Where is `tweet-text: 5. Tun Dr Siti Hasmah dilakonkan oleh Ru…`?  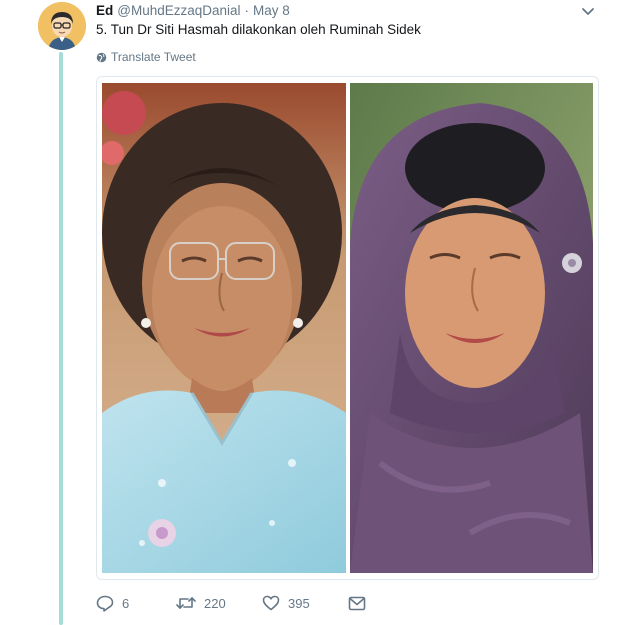
tweet-text: 5. Tun Dr Siti Hasmah dilakonkan oleh Ru… is located at coordinates (258, 29).